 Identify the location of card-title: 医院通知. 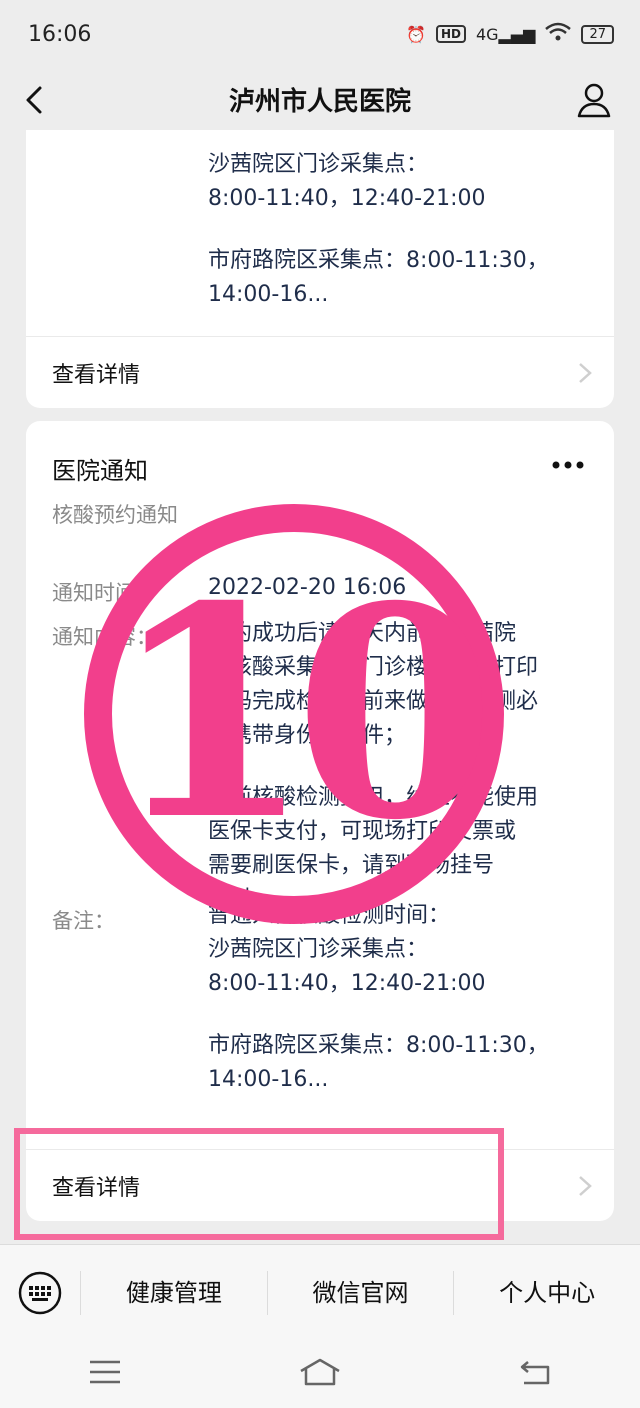
(100, 471).